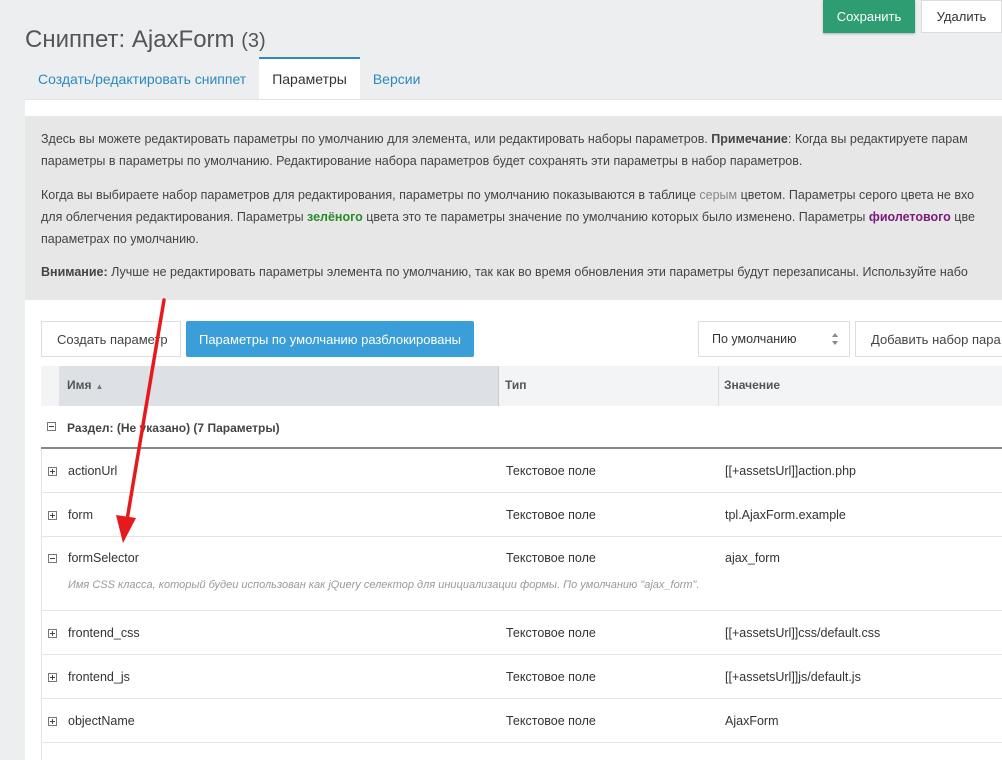  I want to click on create-parameter-button: Создать параметр, so click(111, 339).